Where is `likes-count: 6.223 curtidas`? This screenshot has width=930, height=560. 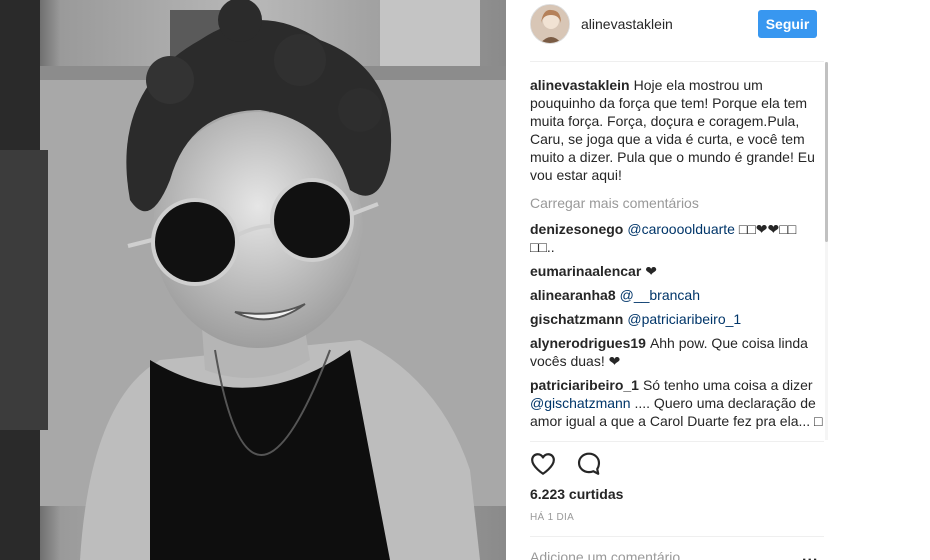 likes-count: 6.223 curtidas is located at coordinates (576, 494).